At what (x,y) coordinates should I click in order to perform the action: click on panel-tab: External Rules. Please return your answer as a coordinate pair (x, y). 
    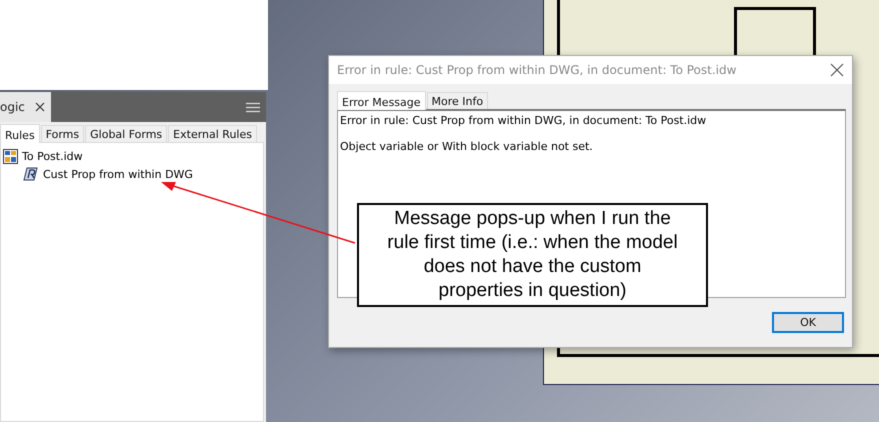
    Looking at the image, I should click on (212, 133).